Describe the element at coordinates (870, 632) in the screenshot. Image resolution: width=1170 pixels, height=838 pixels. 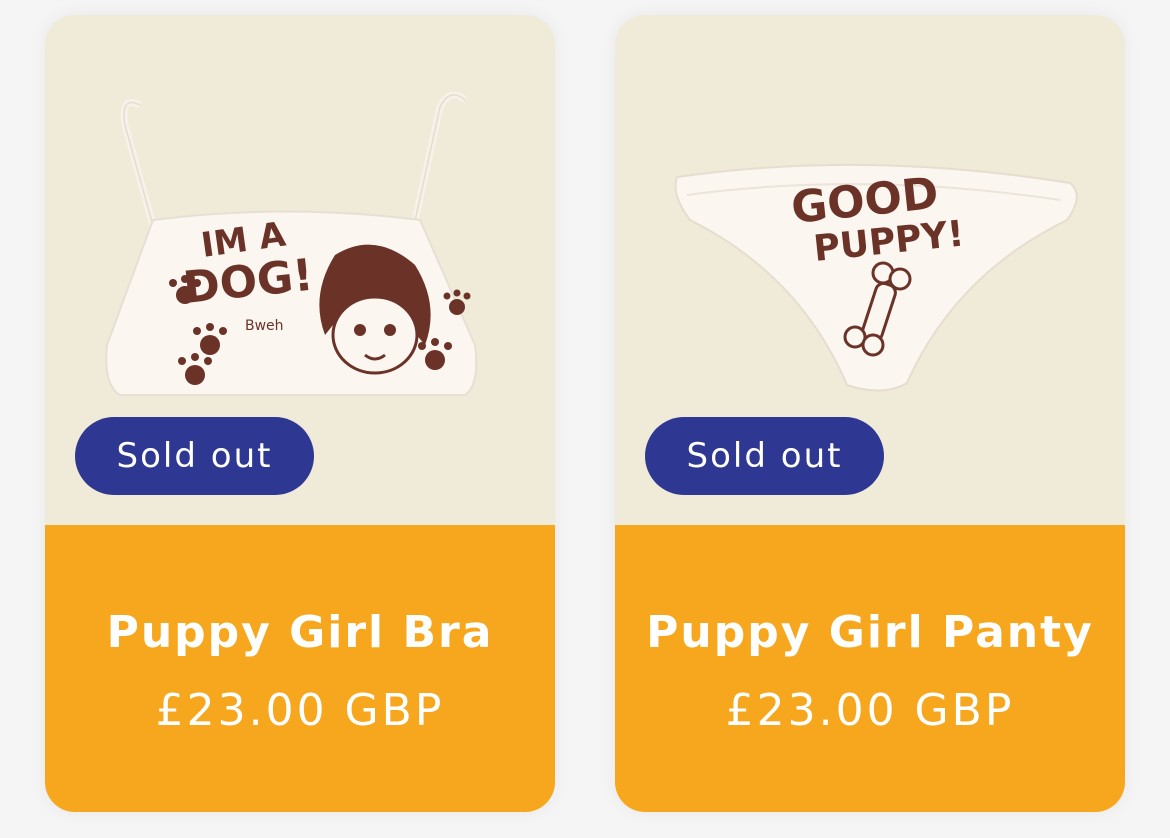
I see `product-title: Puppy Girl Panty` at that location.